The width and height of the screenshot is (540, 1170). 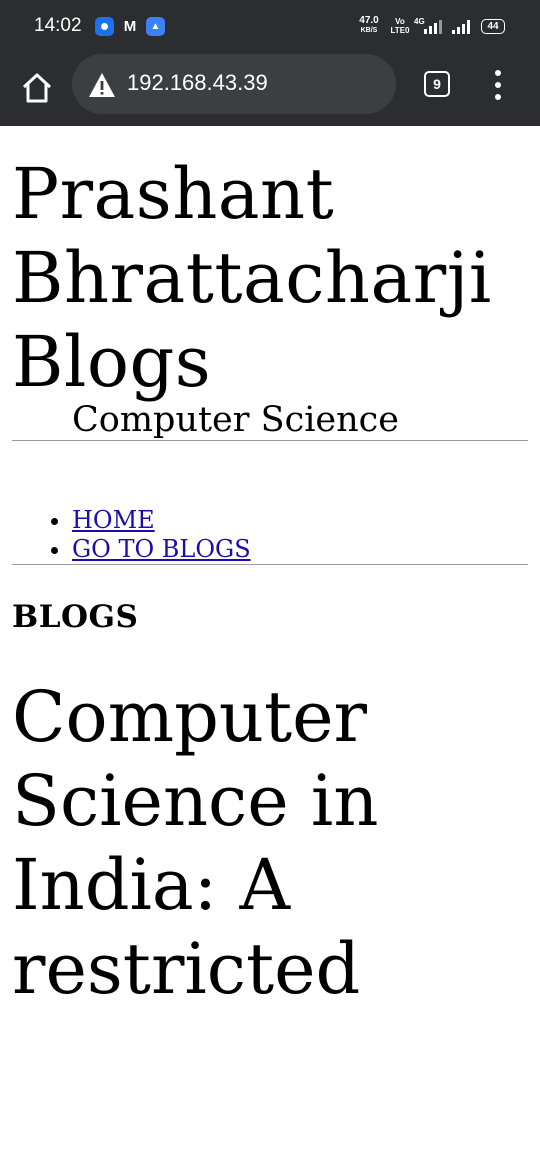 I want to click on network-speed-unit: KB/S, so click(x=369, y=30).